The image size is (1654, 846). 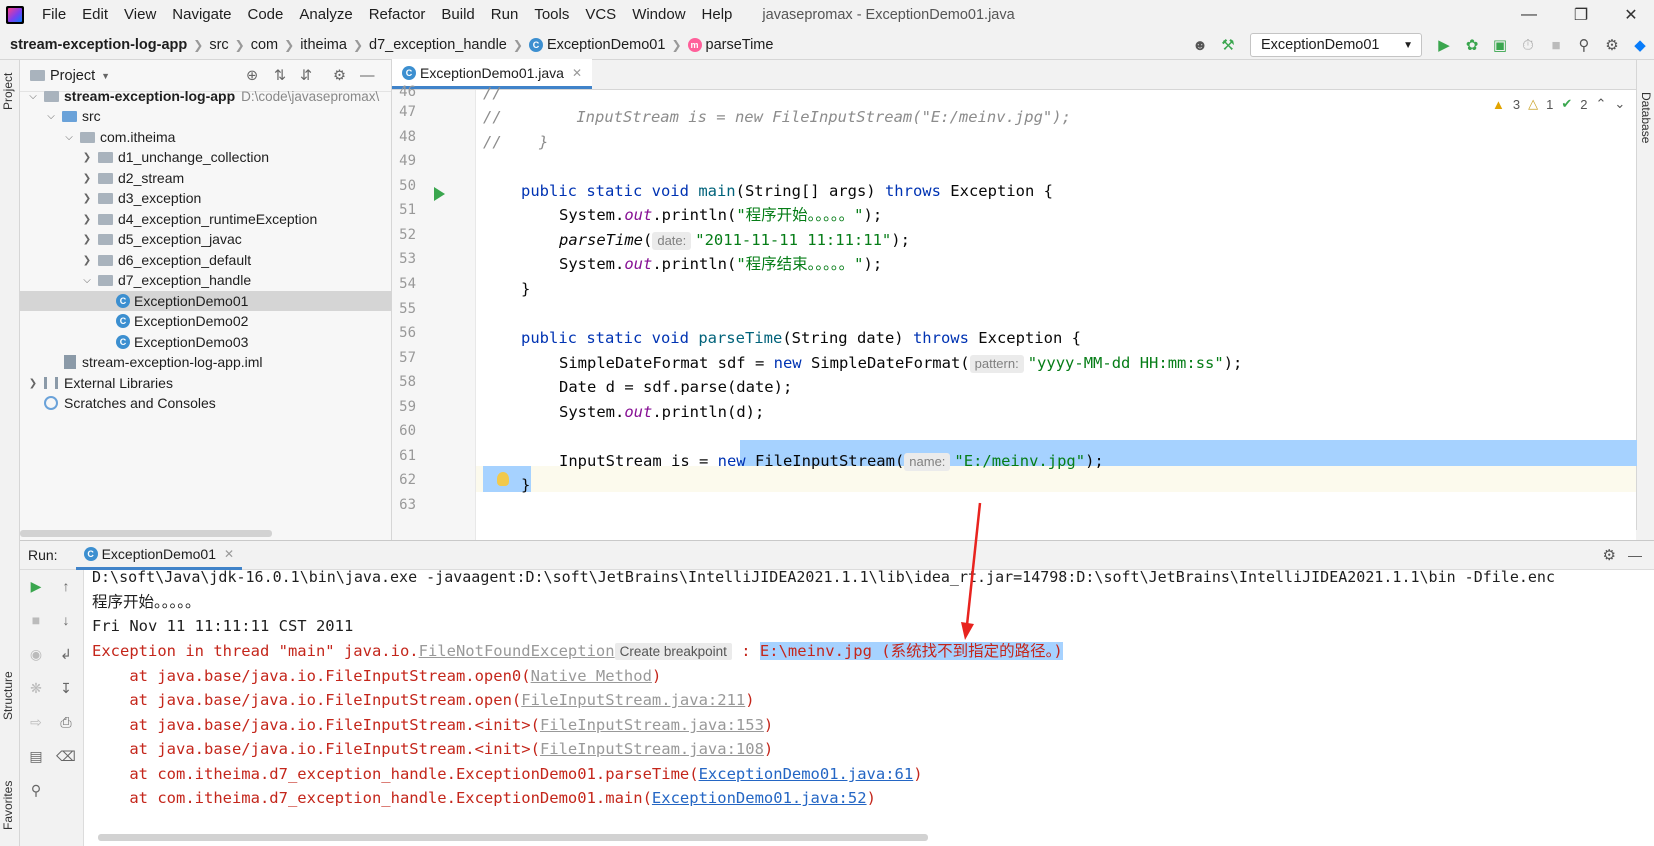 What do you see at coordinates (54, 15) in the screenshot?
I see `menu-file: File` at bounding box center [54, 15].